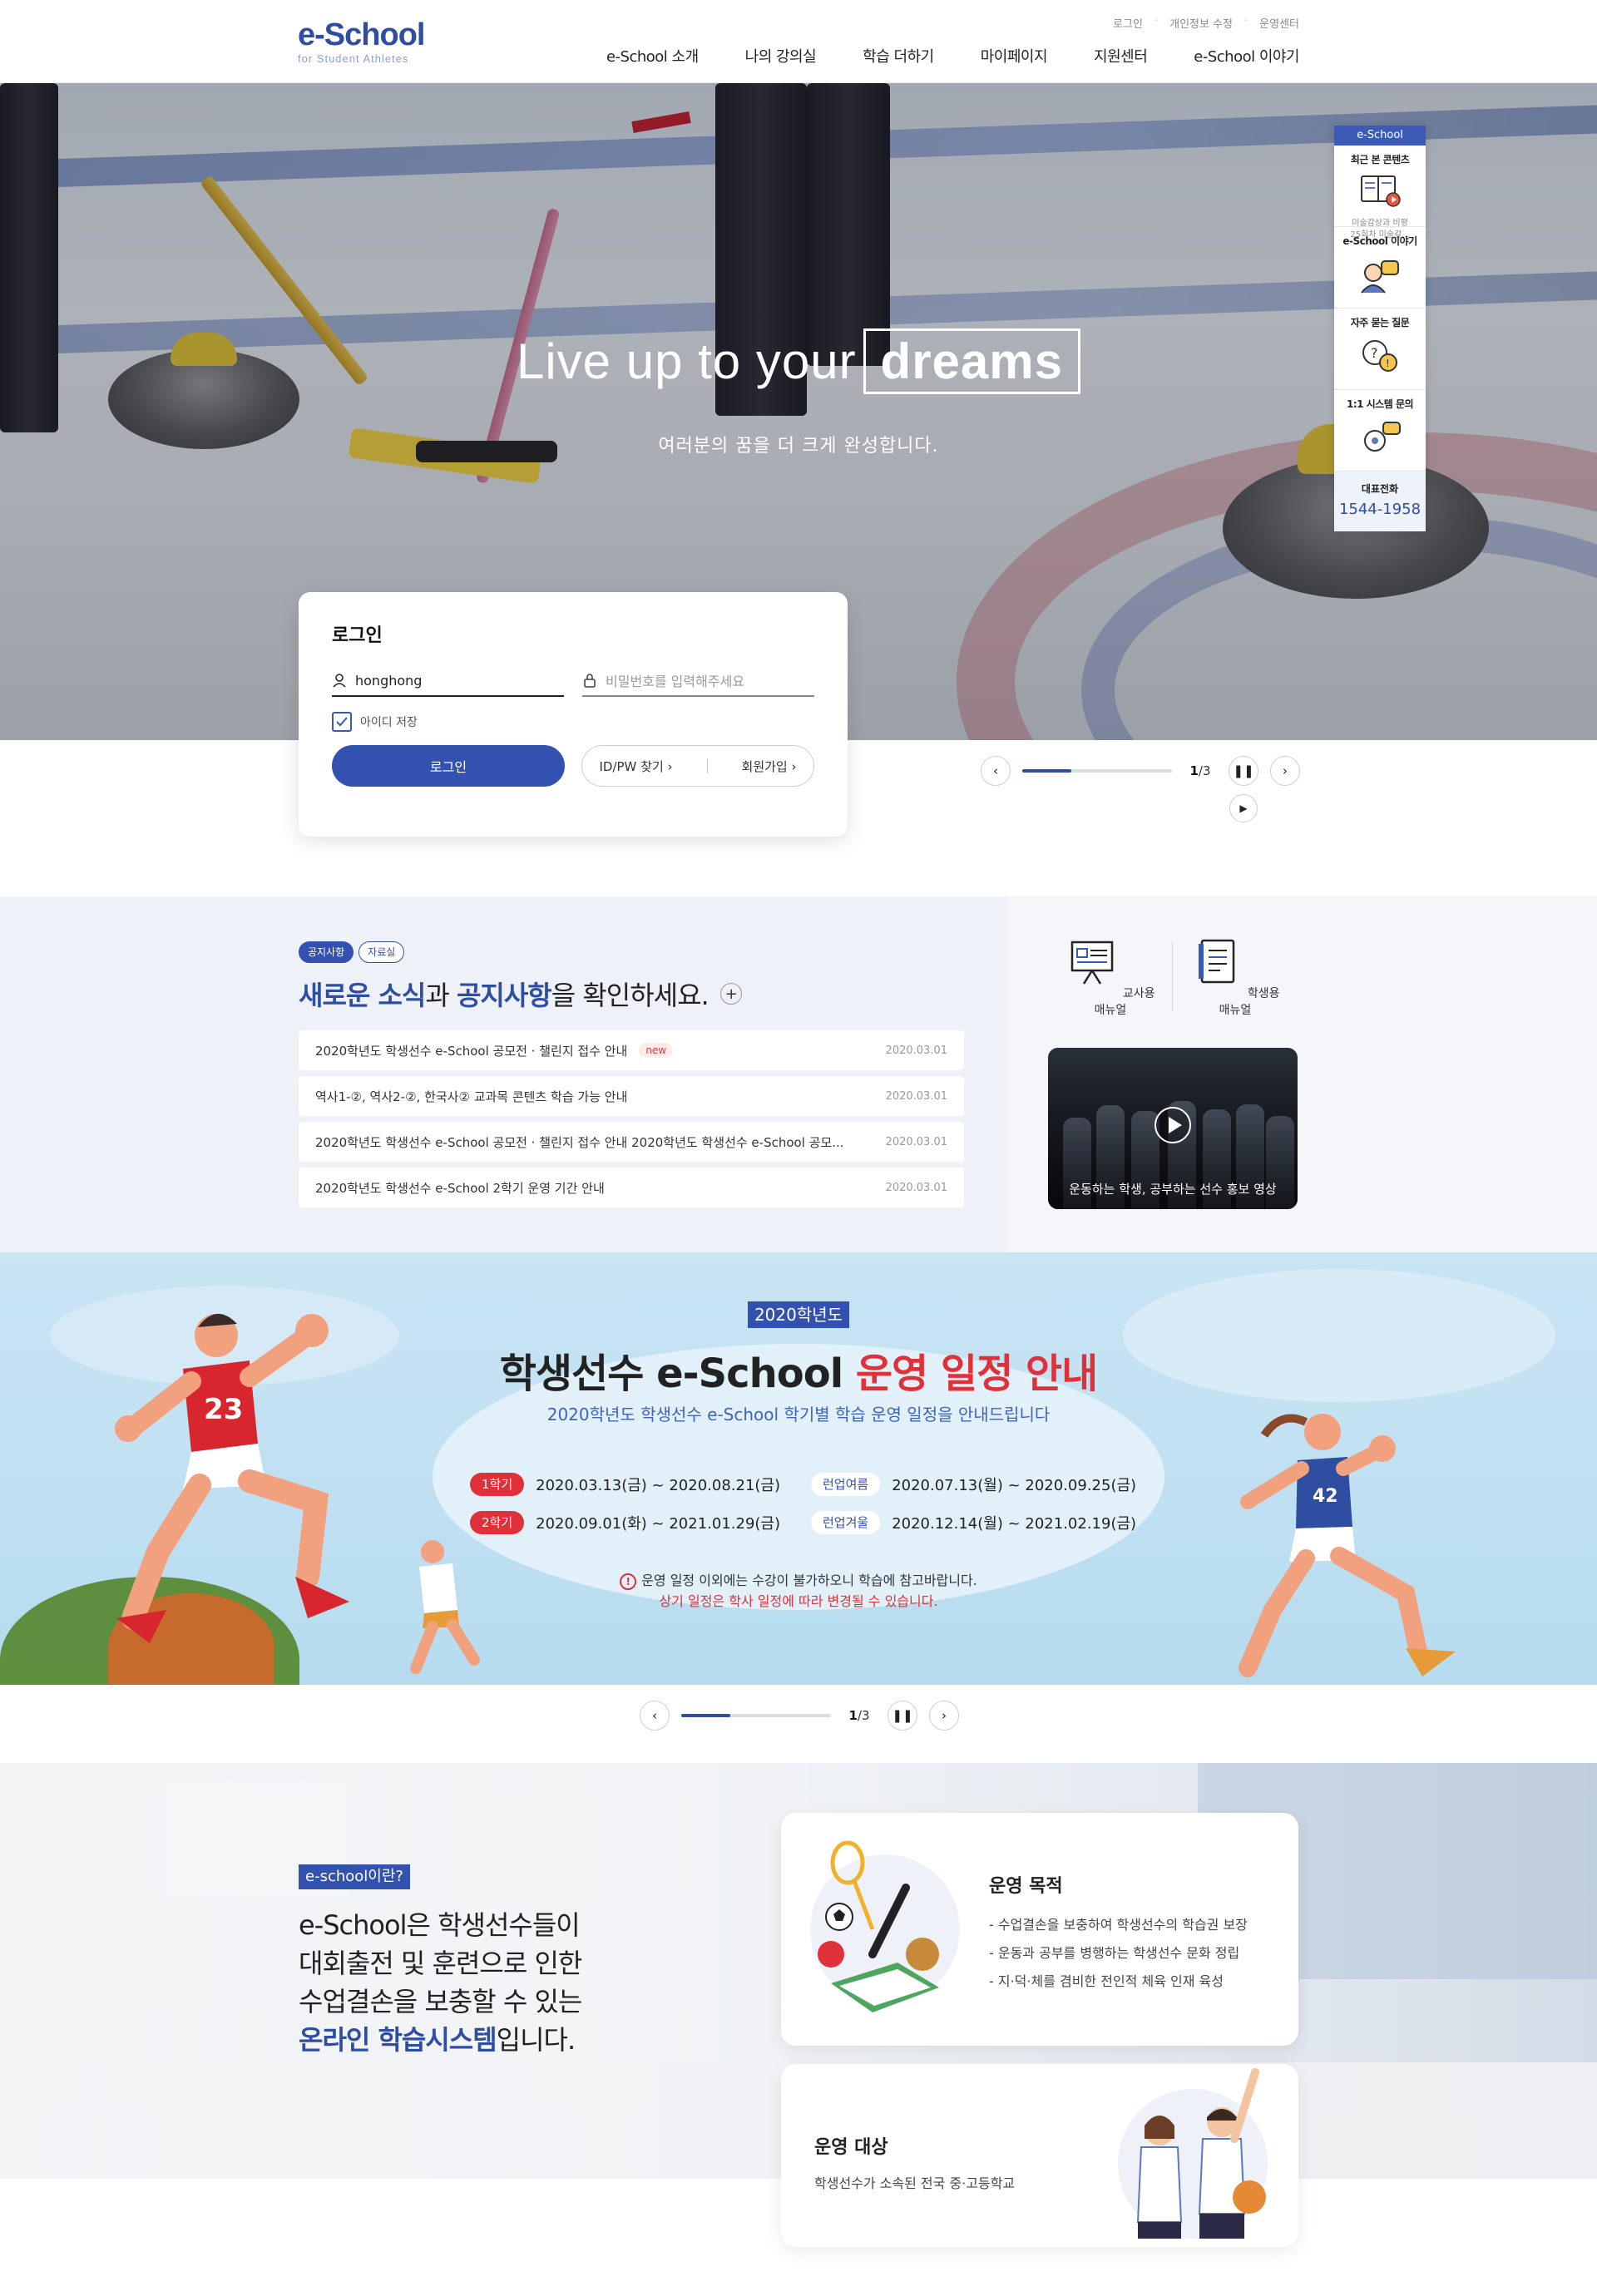 This screenshot has width=1597, height=2296. Describe the element at coordinates (769, 766) in the screenshot. I see `signup-link: 회원가입 ›` at that location.